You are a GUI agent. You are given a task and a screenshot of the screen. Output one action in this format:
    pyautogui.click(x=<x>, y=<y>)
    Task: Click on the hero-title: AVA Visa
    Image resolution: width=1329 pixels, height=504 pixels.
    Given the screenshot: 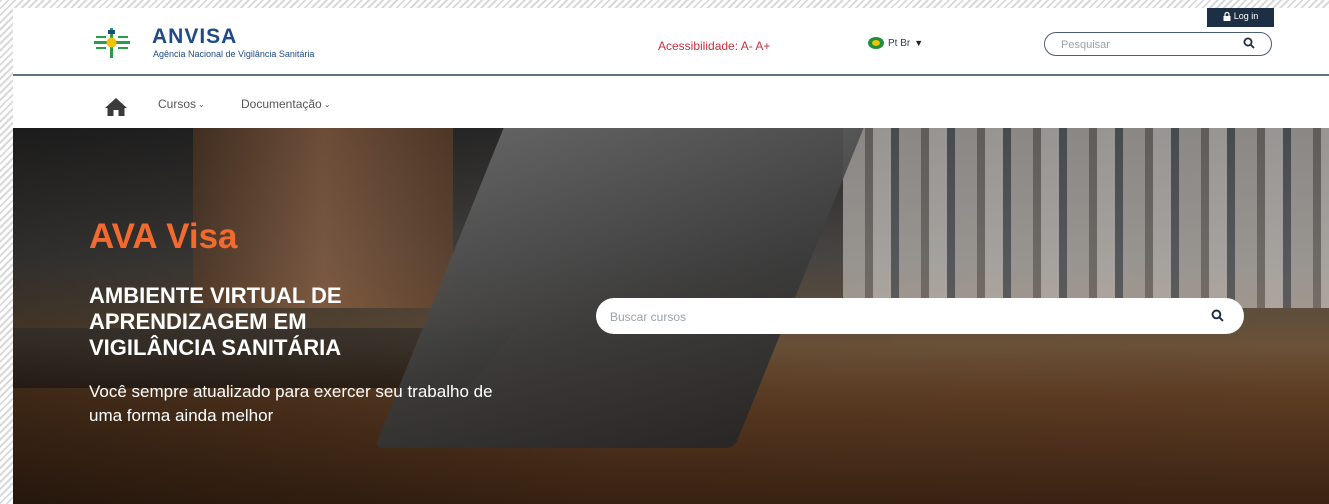 What is the action you would take?
    pyautogui.click(x=163, y=236)
    